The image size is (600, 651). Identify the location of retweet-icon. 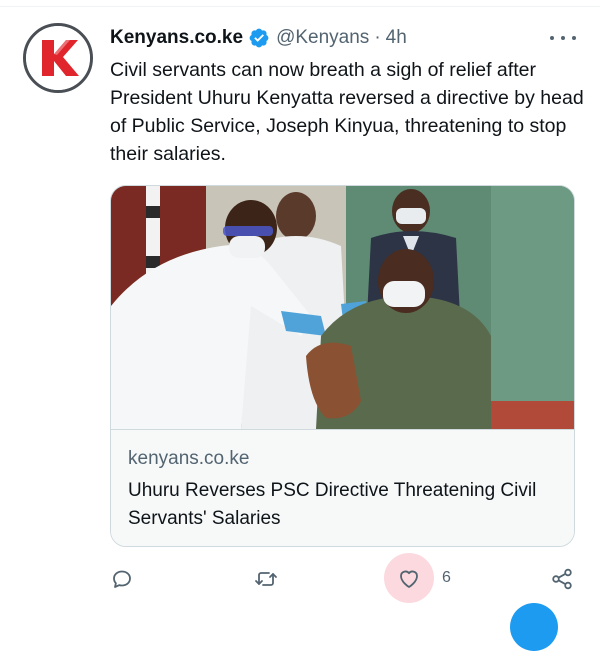
(266, 579).